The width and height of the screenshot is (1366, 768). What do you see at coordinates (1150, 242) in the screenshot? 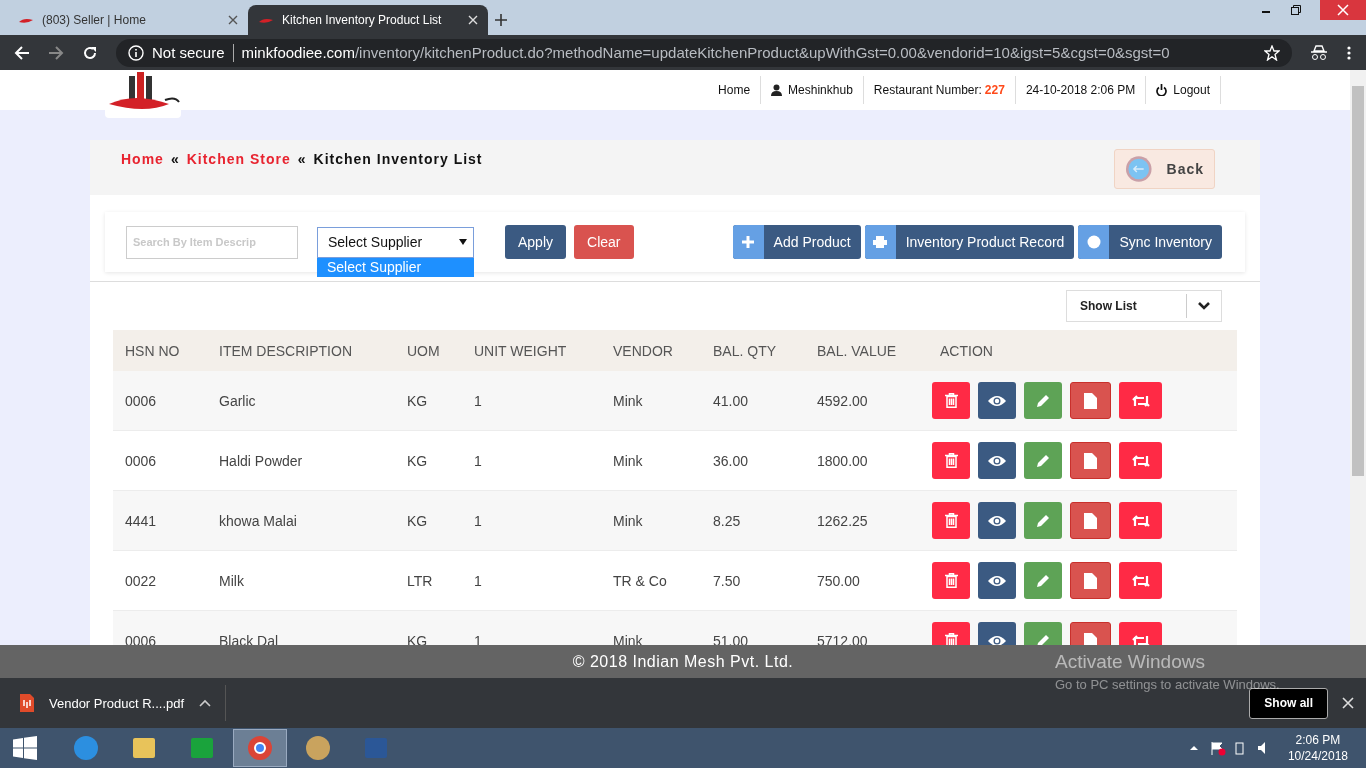
I see `sync-button: Sync Inventory` at bounding box center [1150, 242].